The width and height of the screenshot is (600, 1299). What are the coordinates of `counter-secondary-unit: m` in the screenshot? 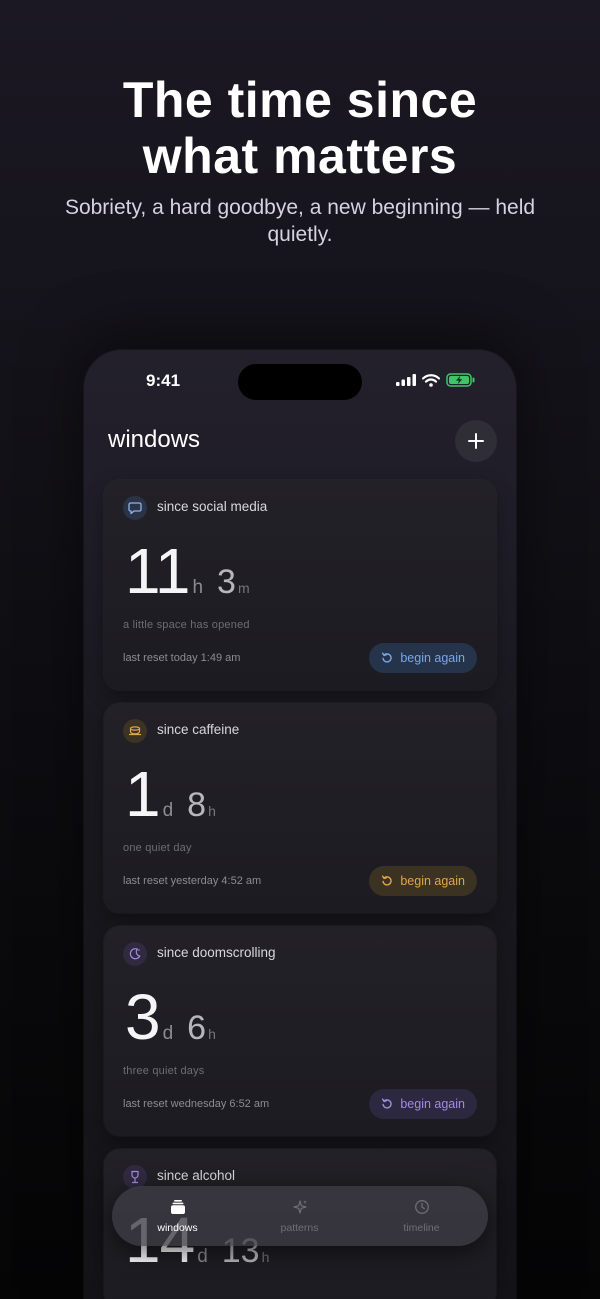 It's located at (243, 588).